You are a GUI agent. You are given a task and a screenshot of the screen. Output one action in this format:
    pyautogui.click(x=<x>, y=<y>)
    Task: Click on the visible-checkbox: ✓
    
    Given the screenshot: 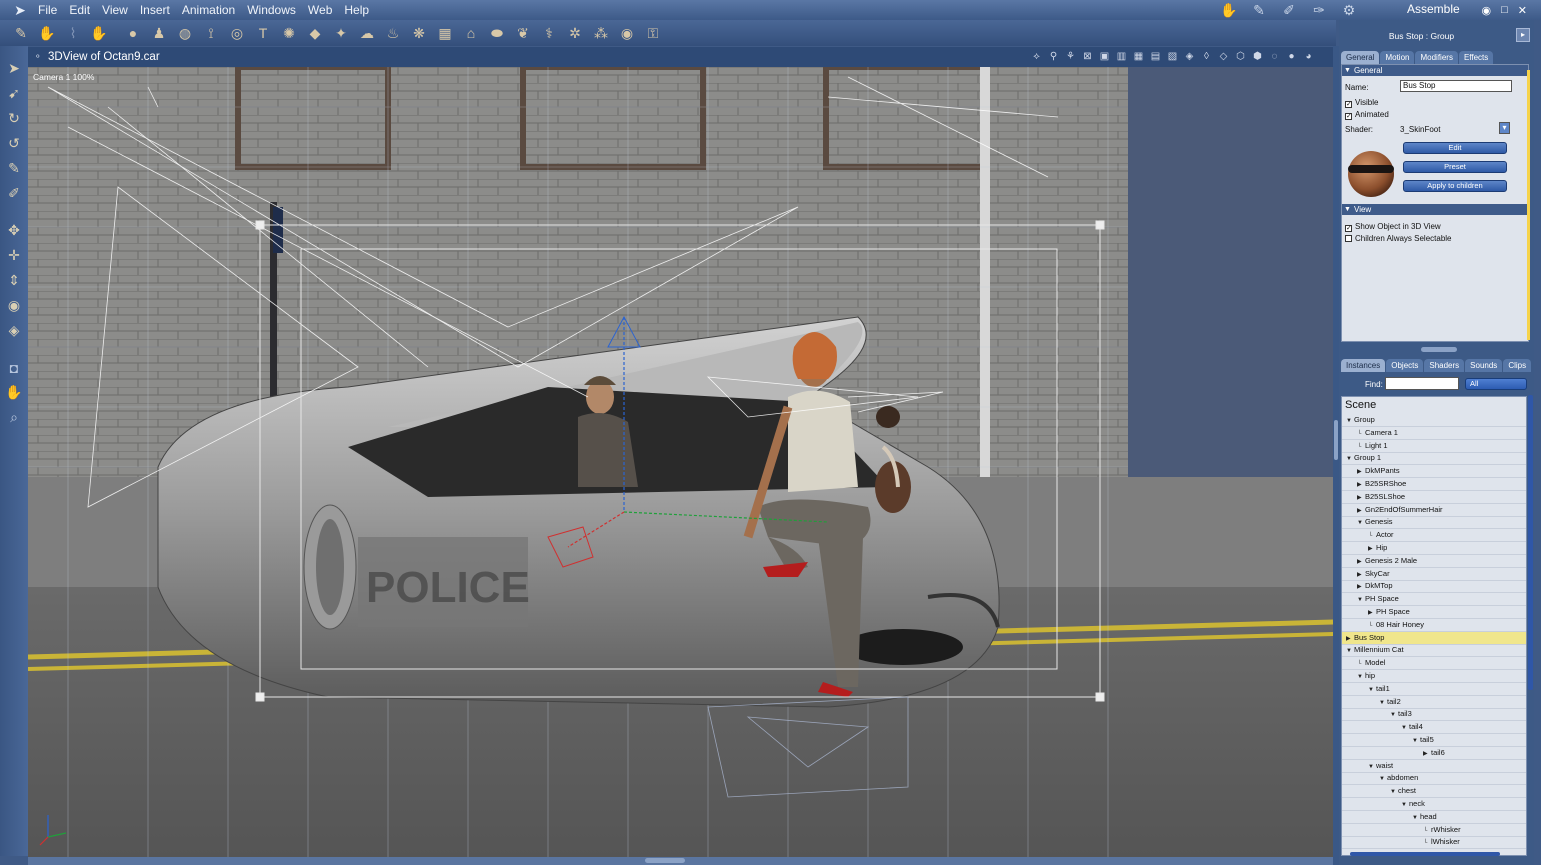 What is the action you would take?
    pyautogui.click(x=1348, y=104)
    